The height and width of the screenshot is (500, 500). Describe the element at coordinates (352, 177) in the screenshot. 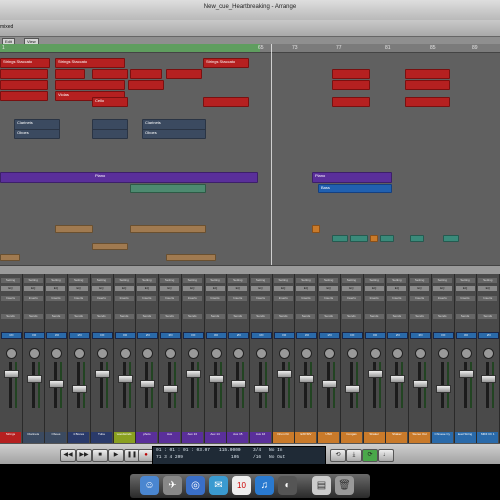

I see `region: Piano` at that location.